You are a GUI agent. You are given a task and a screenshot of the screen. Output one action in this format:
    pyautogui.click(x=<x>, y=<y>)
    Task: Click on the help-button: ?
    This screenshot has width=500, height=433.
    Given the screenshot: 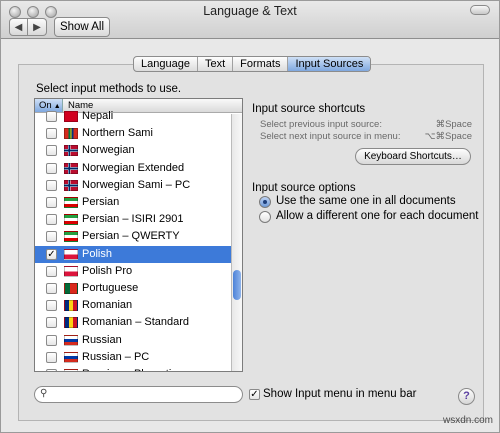 What is the action you would take?
    pyautogui.click(x=466, y=396)
    